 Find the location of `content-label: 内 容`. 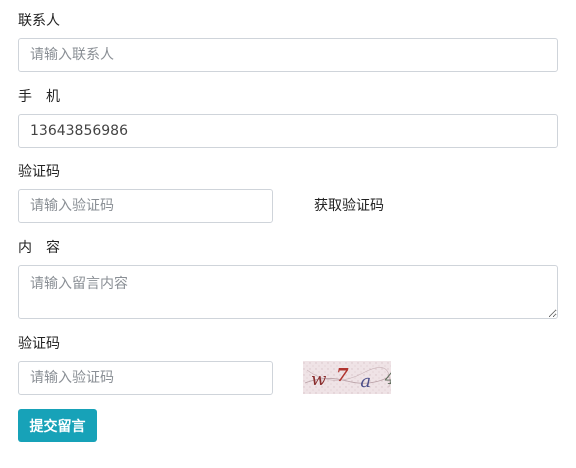

content-label: 内 容 is located at coordinates (39, 248).